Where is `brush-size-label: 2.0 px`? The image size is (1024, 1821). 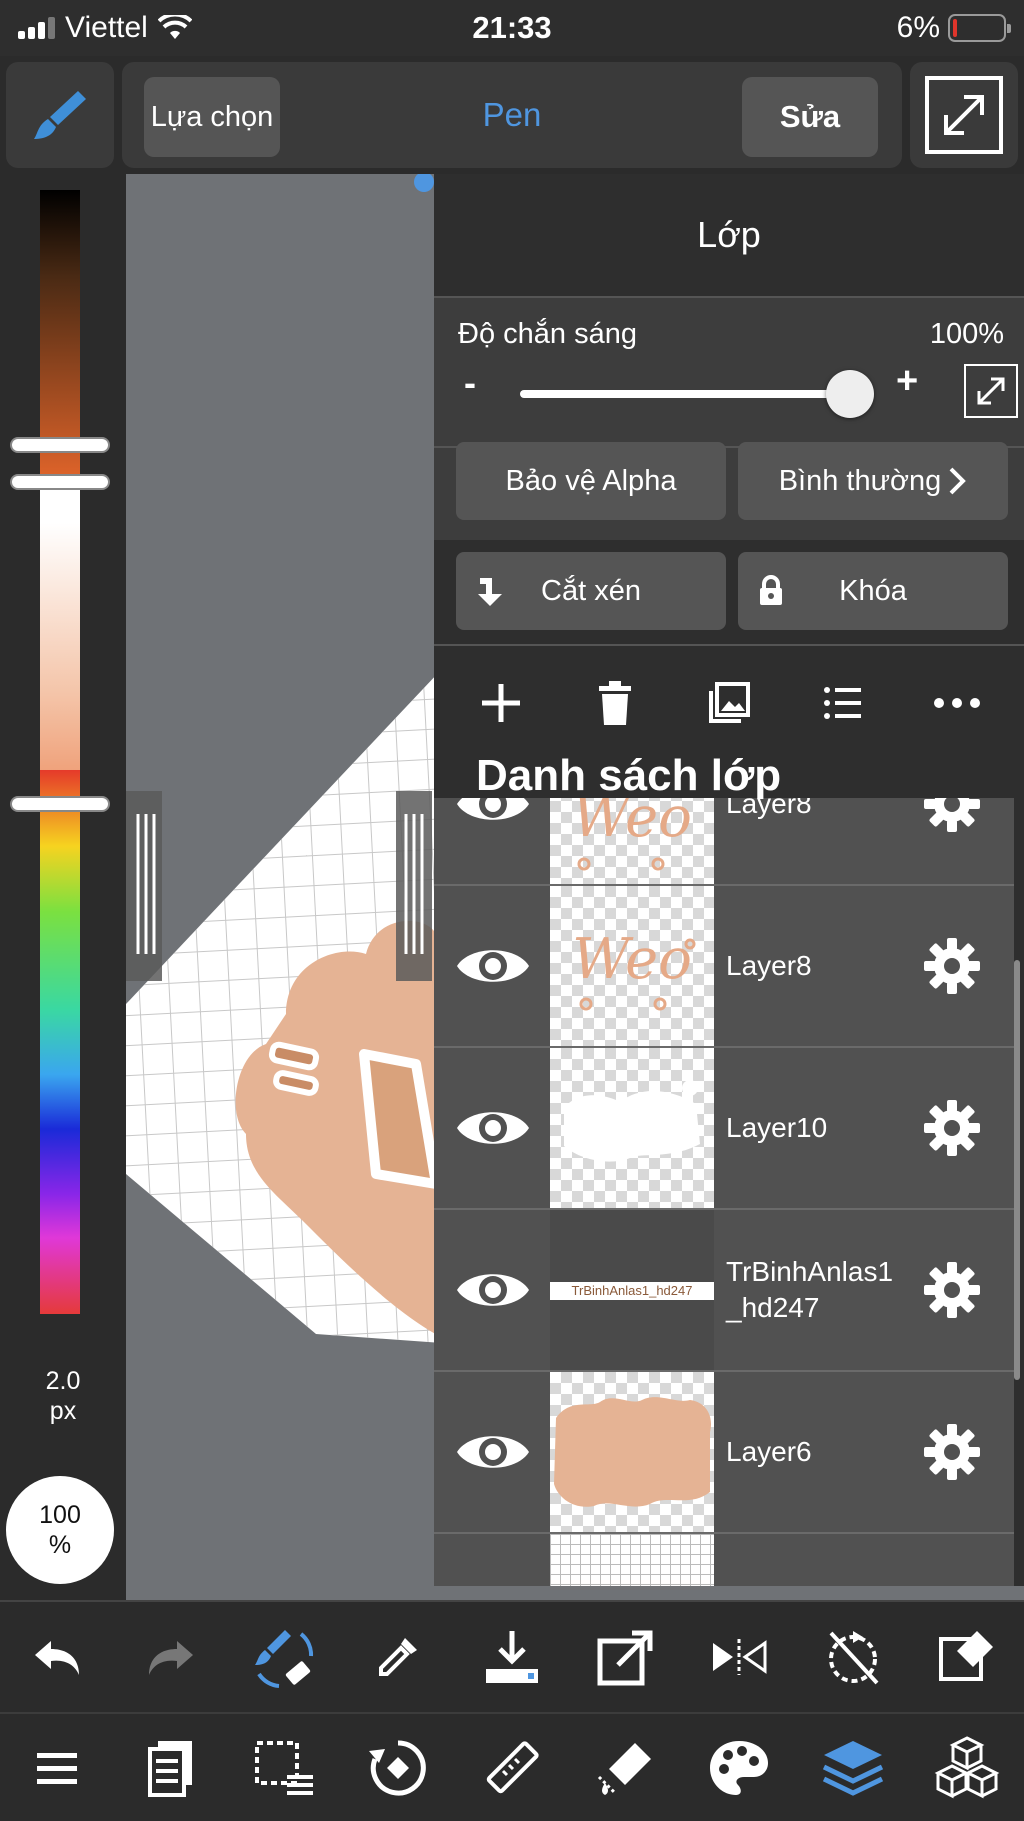
brush-size-label: 2.0 px is located at coordinates (63, 1396).